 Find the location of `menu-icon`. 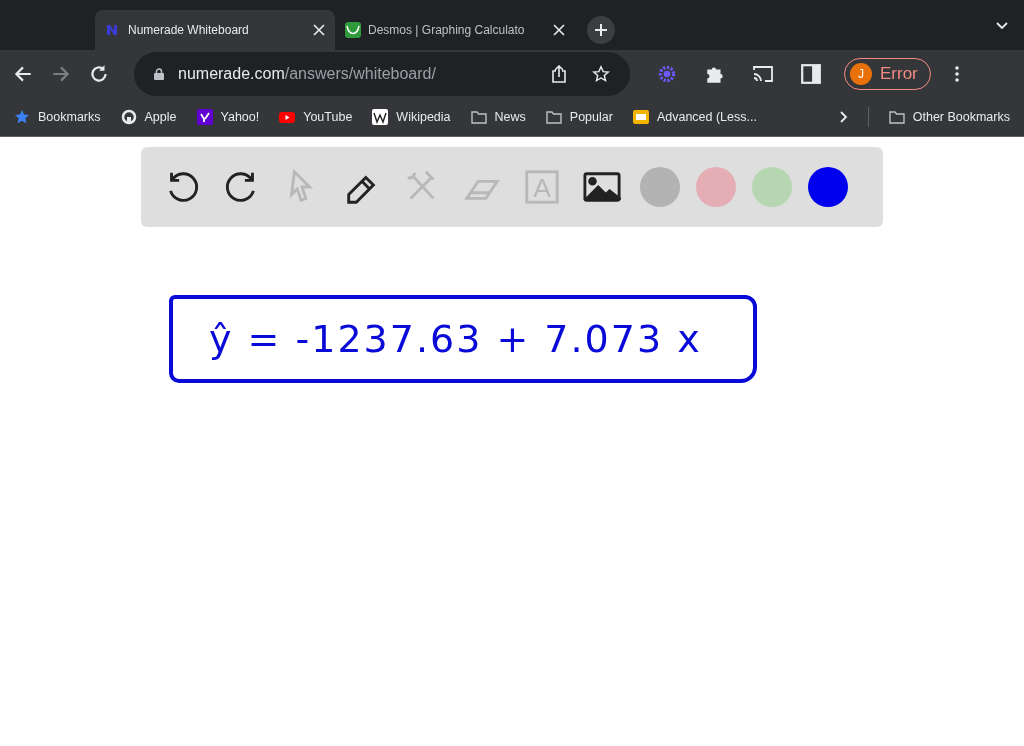

menu-icon is located at coordinates (956, 73).